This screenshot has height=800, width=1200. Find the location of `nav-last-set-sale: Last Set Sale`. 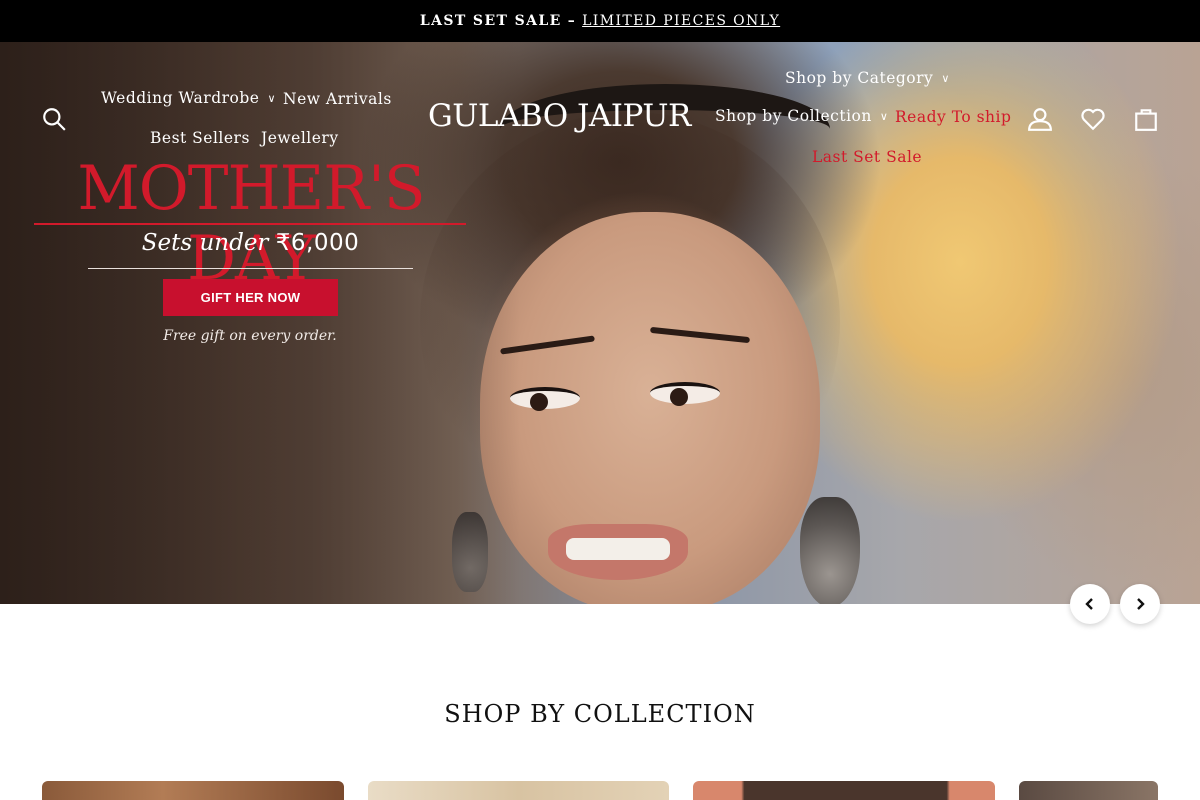

nav-last-set-sale: Last Set Sale is located at coordinates (867, 157).